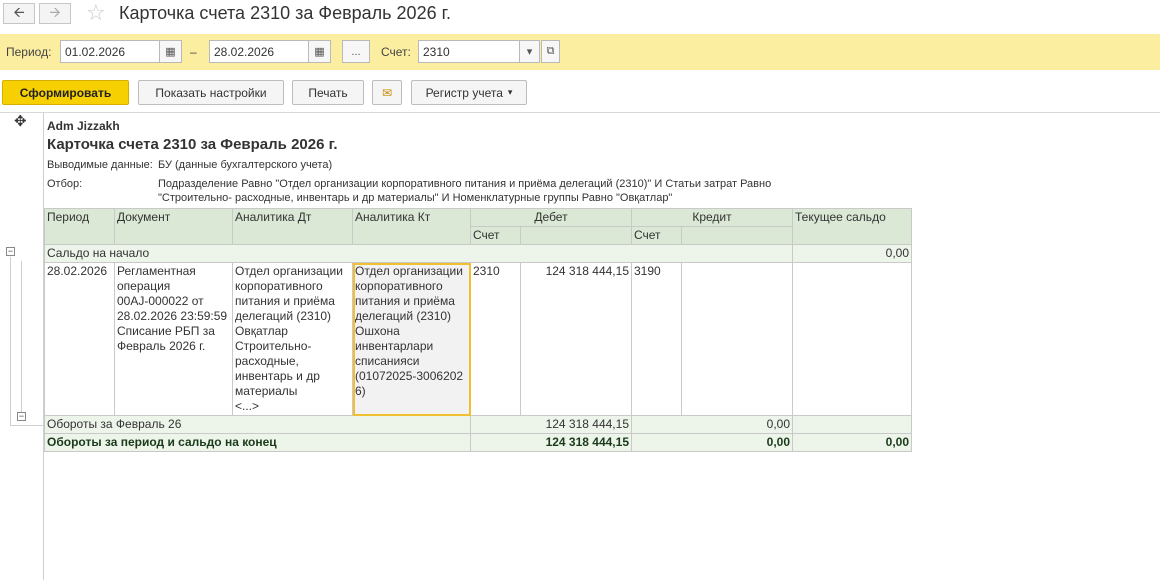 The width and height of the screenshot is (1160, 580). What do you see at coordinates (551, 424) in the screenshot?
I see `turnover-debit: 124 318 444,15` at bounding box center [551, 424].